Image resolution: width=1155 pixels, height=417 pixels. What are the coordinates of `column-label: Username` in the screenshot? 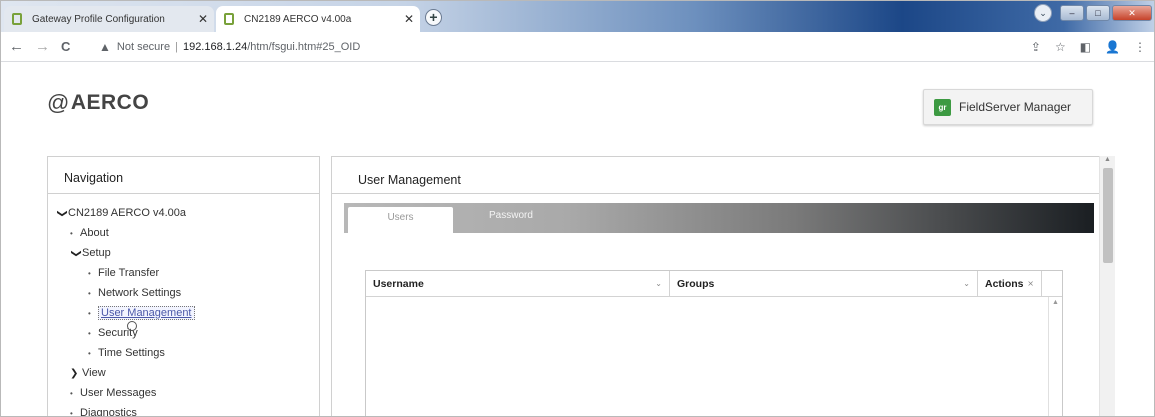 It's located at (398, 283).